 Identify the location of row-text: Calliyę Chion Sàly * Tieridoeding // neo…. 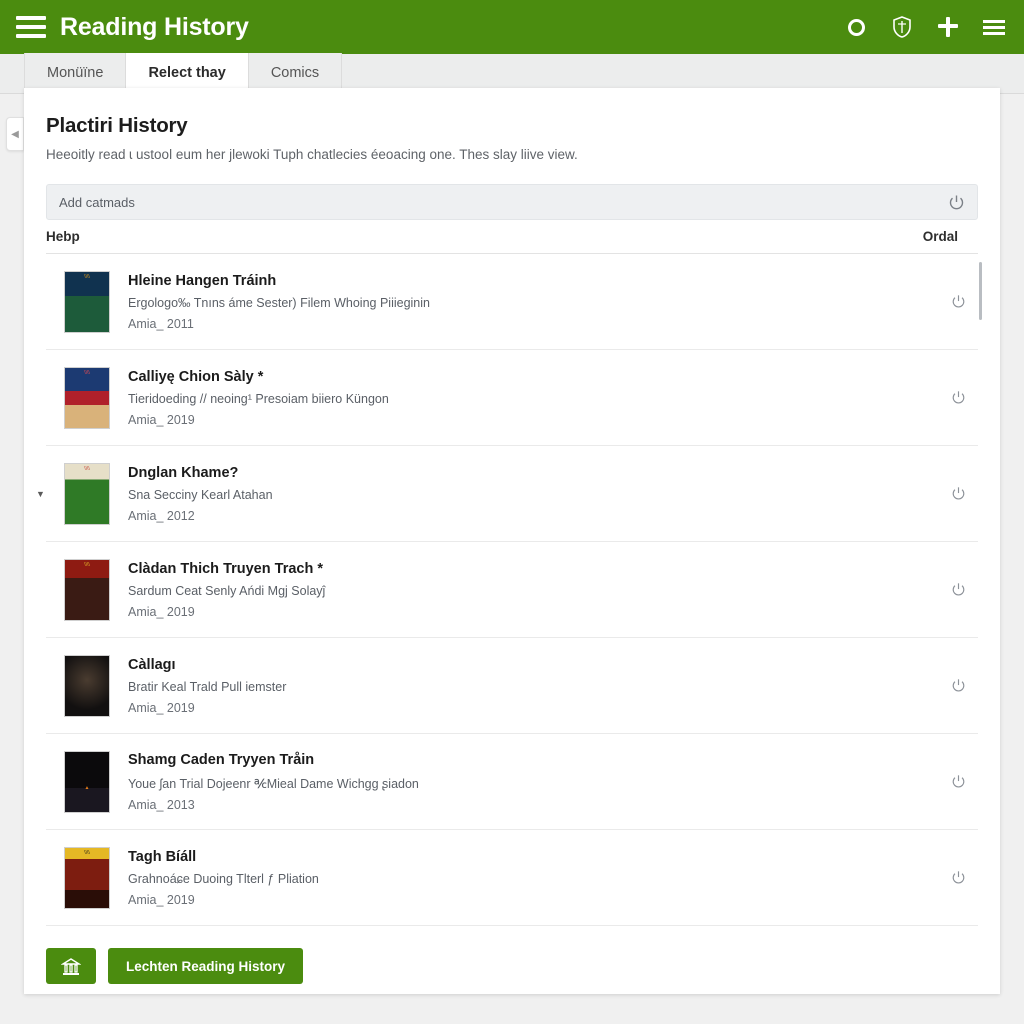
(533, 397).